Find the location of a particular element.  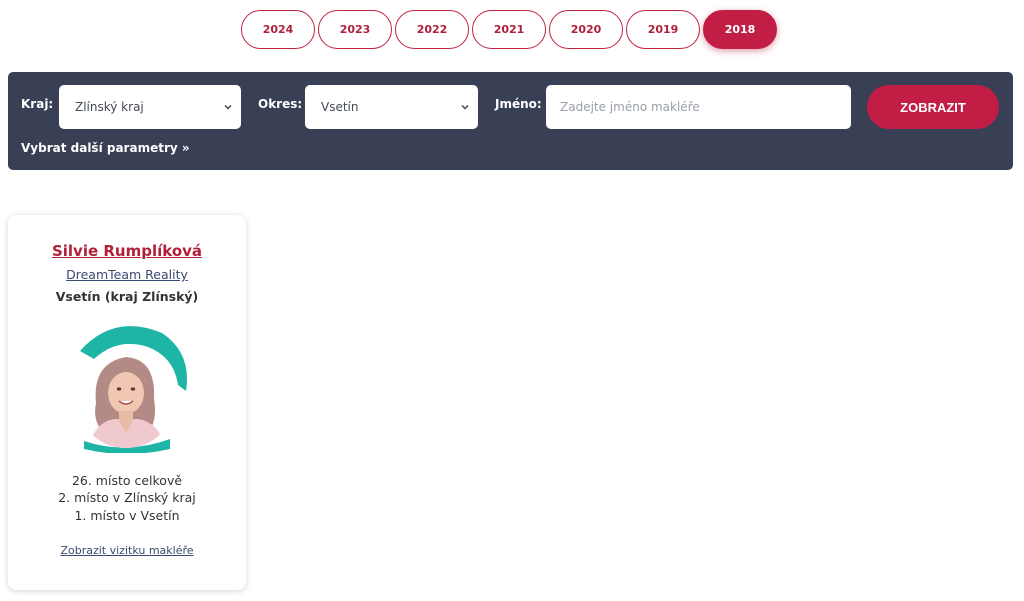

agency-link: DreamTeam Reality is located at coordinates (127, 274).